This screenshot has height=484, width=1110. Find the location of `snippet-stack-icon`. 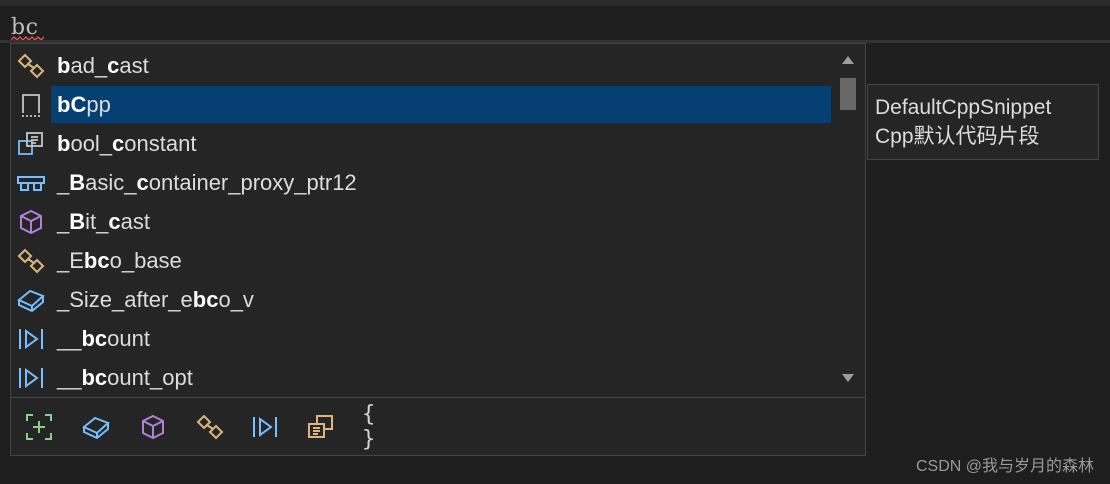

snippet-stack-icon is located at coordinates (320, 426).